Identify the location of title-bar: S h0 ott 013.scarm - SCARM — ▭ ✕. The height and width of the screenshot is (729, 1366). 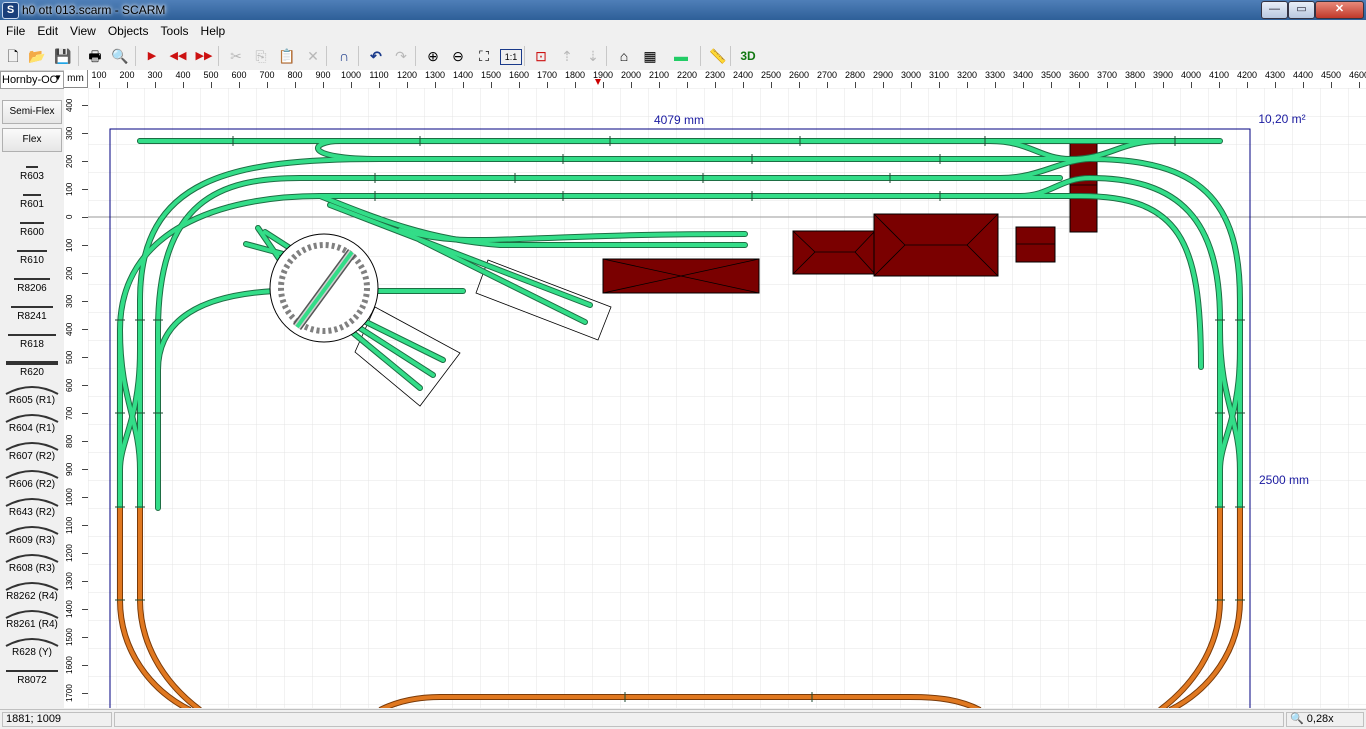
(683, 10).